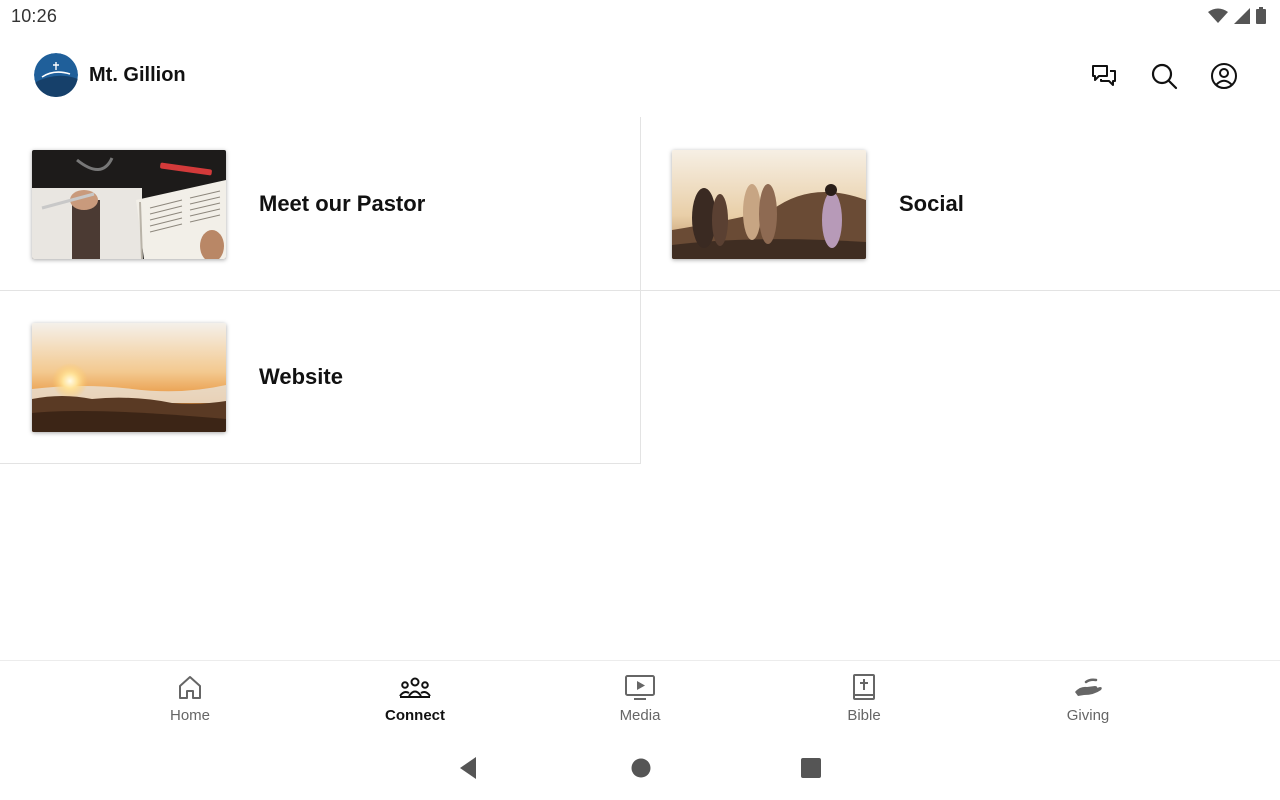 This screenshot has height=800, width=1280. What do you see at coordinates (468, 768) in the screenshot?
I see `back-icon` at bounding box center [468, 768].